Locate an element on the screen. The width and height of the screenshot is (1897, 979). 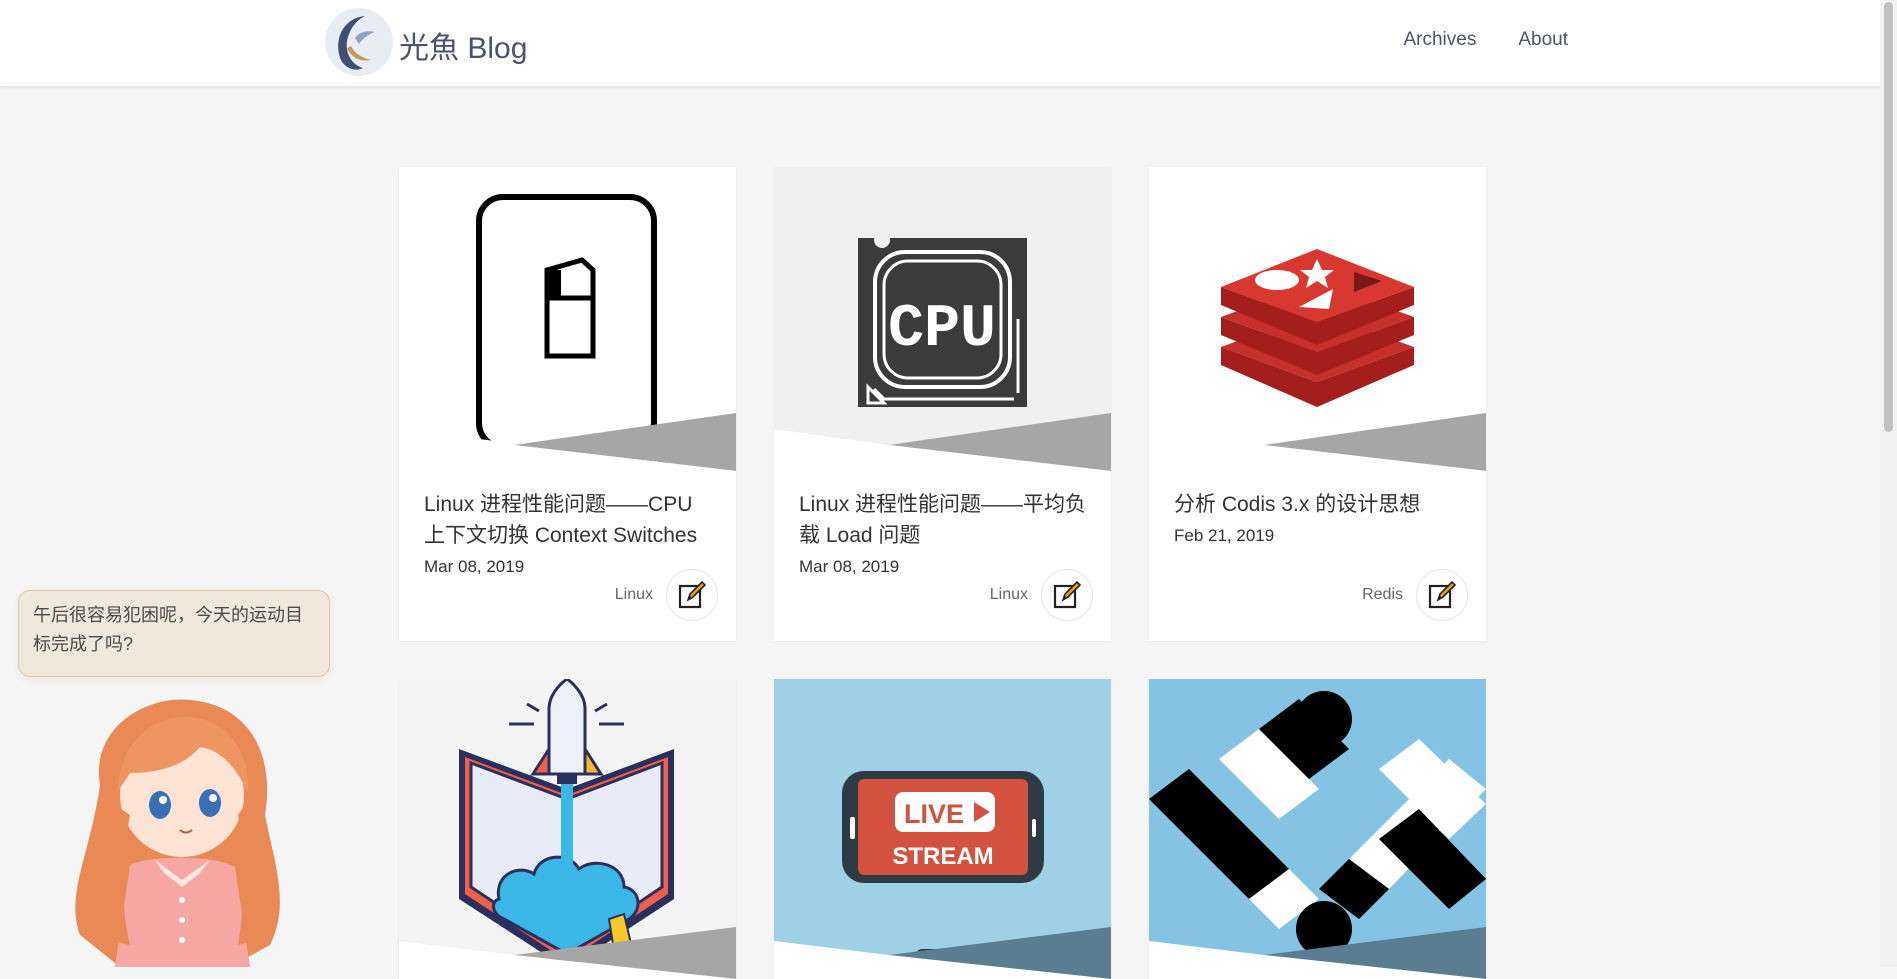
mascot-speech-bubble: 午后很容易犯困呢，今天的运动目标完成了吗? is located at coordinates (174, 633).